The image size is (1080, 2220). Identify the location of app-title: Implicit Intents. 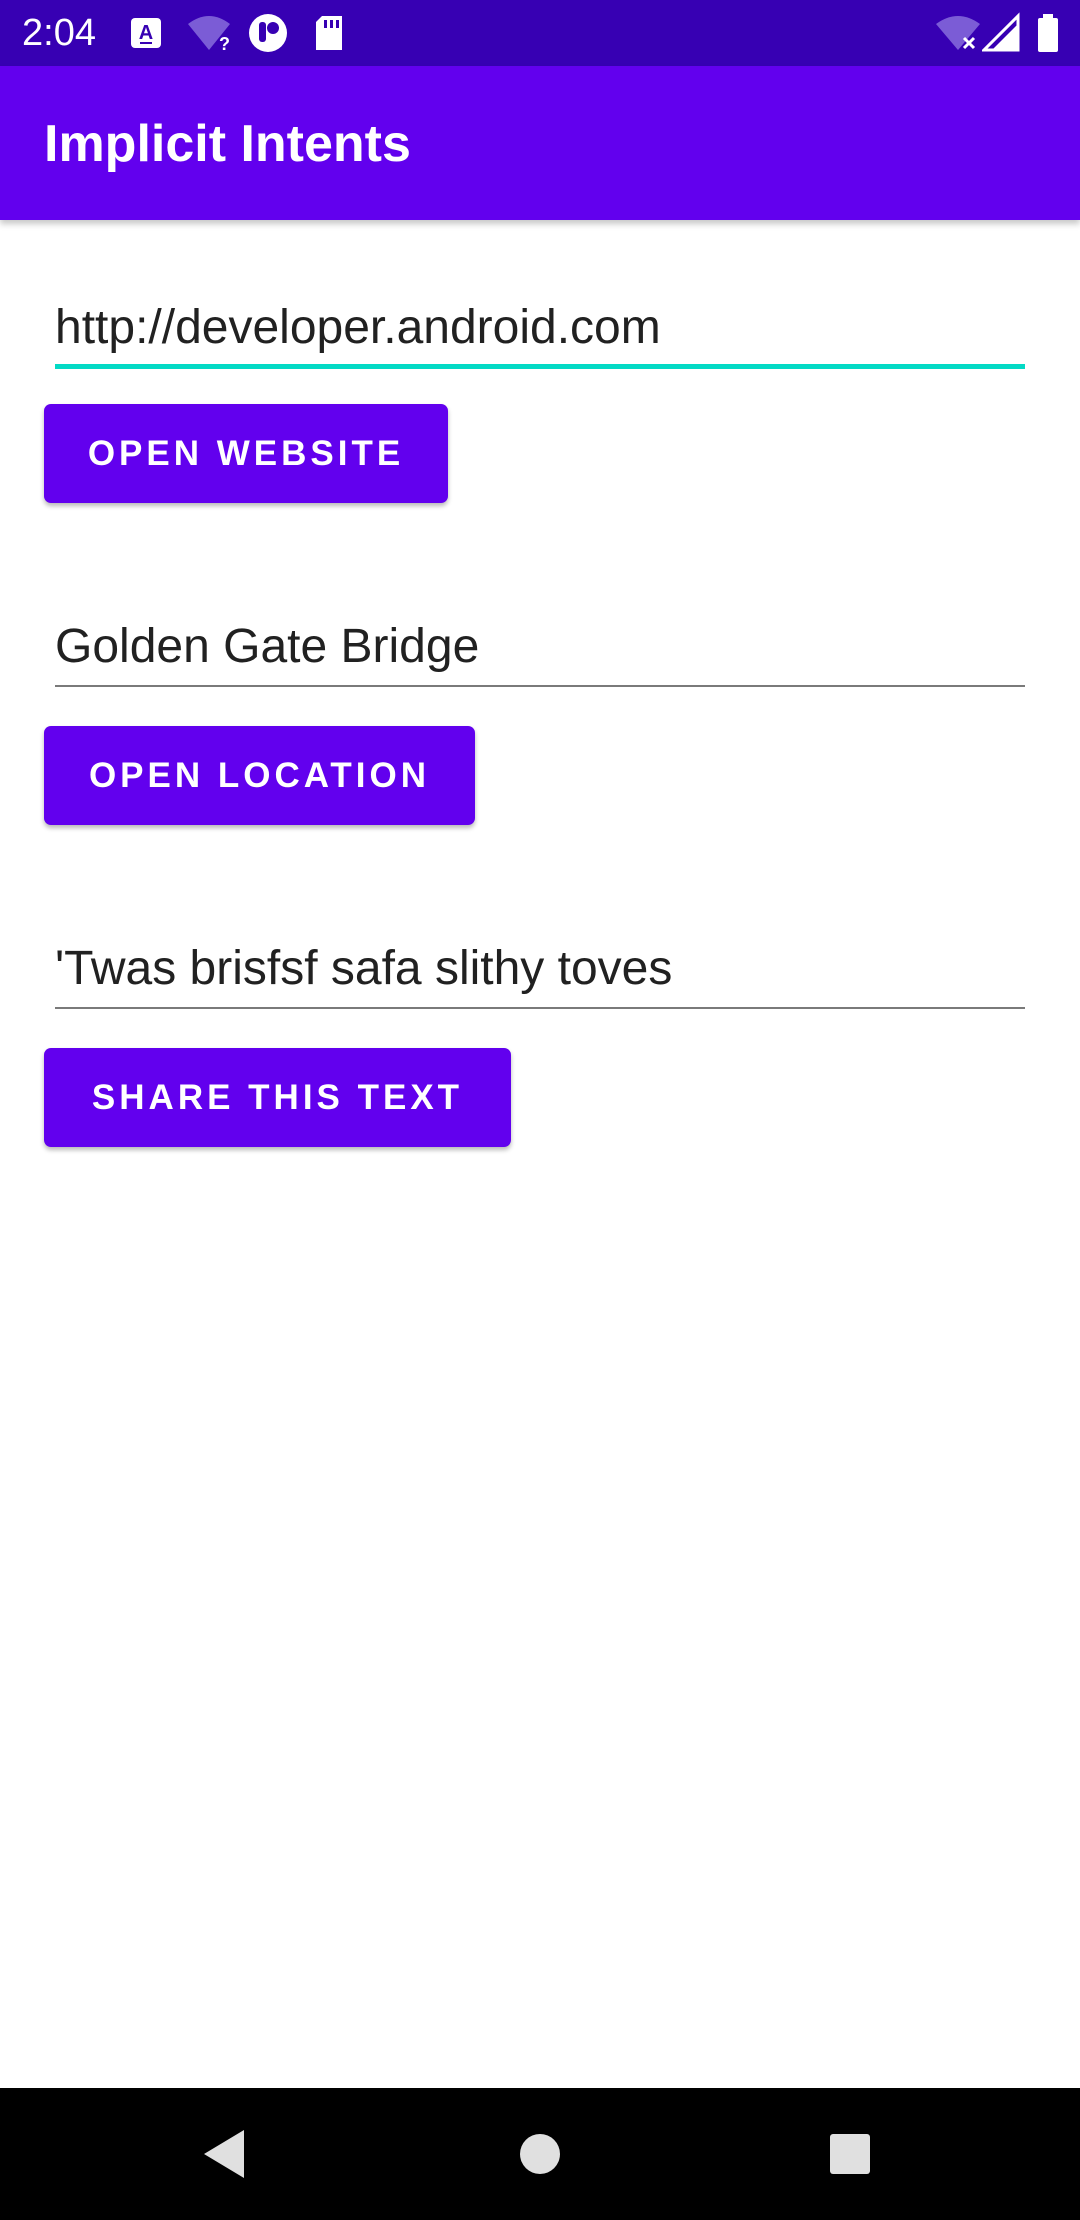
(227, 144).